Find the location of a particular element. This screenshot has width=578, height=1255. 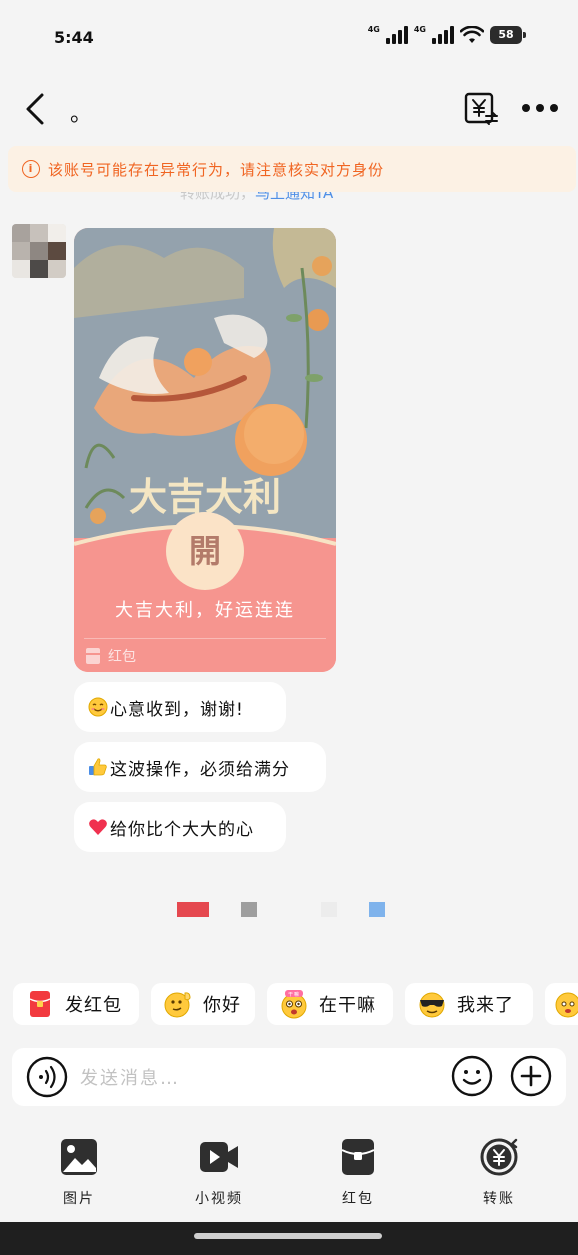

sticker-text: 干嘛 is located at coordinates (294, 994).